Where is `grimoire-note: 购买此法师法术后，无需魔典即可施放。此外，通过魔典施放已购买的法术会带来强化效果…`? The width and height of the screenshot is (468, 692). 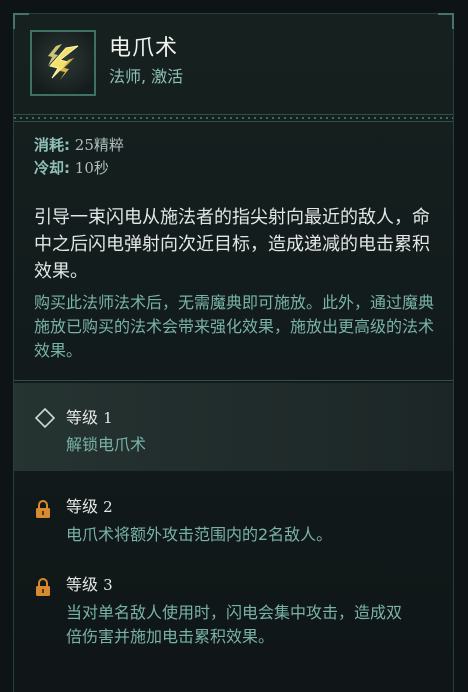
grimoire-note: 购买此法师法术后，无需魔典即可施放。此外，通过魔典施放已购买的法术会带来强化效果… is located at coordinates (234, 326).